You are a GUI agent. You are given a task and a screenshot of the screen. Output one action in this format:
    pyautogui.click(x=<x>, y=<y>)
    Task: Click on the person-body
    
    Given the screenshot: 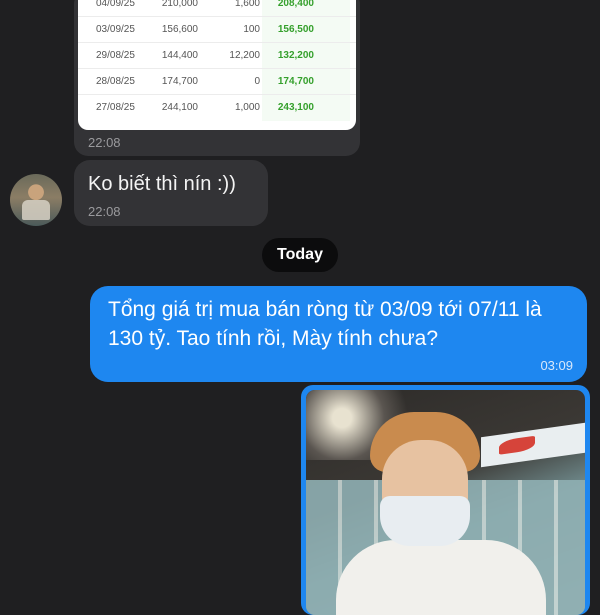 What is the action you would take?
    pyautogui.click(x=441, y=577)
    